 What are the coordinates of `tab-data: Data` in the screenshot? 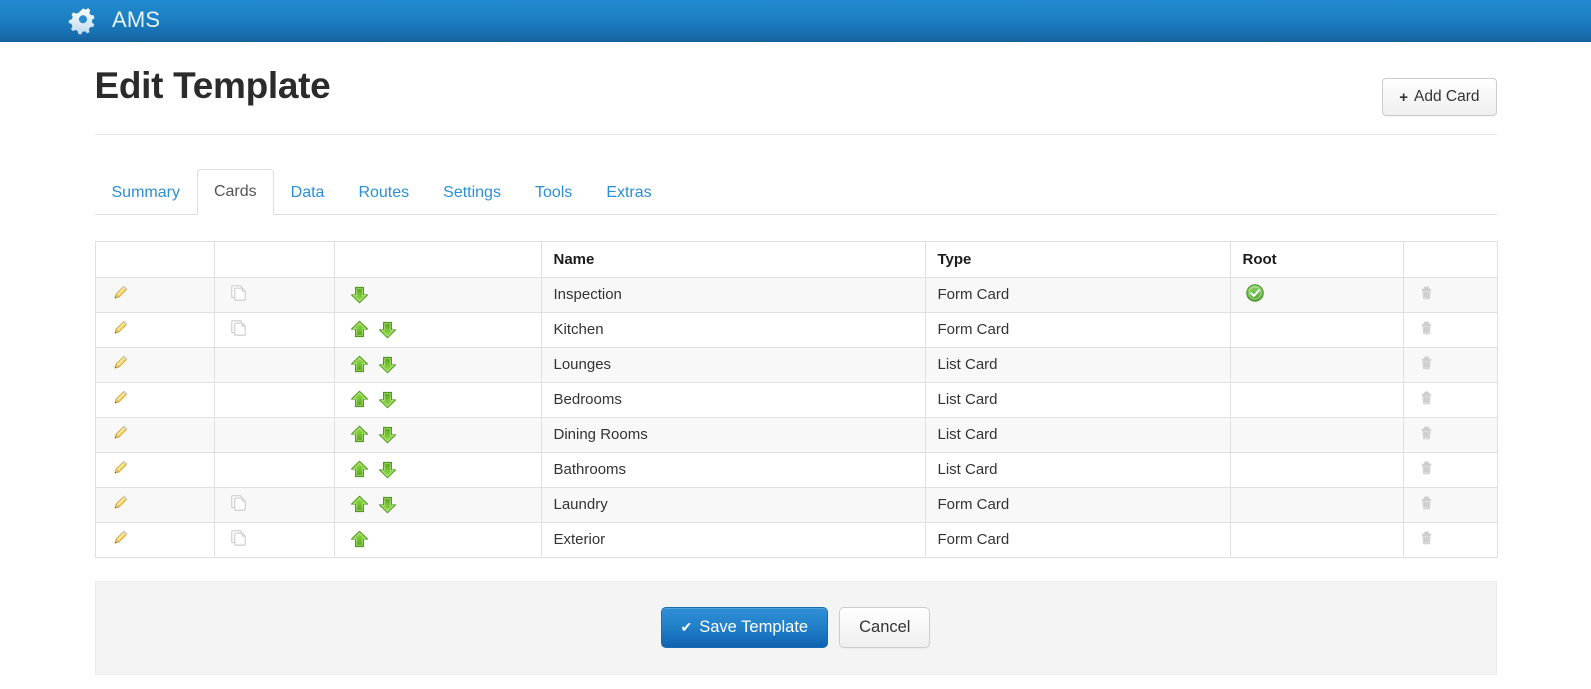 It's located at (308, 192).